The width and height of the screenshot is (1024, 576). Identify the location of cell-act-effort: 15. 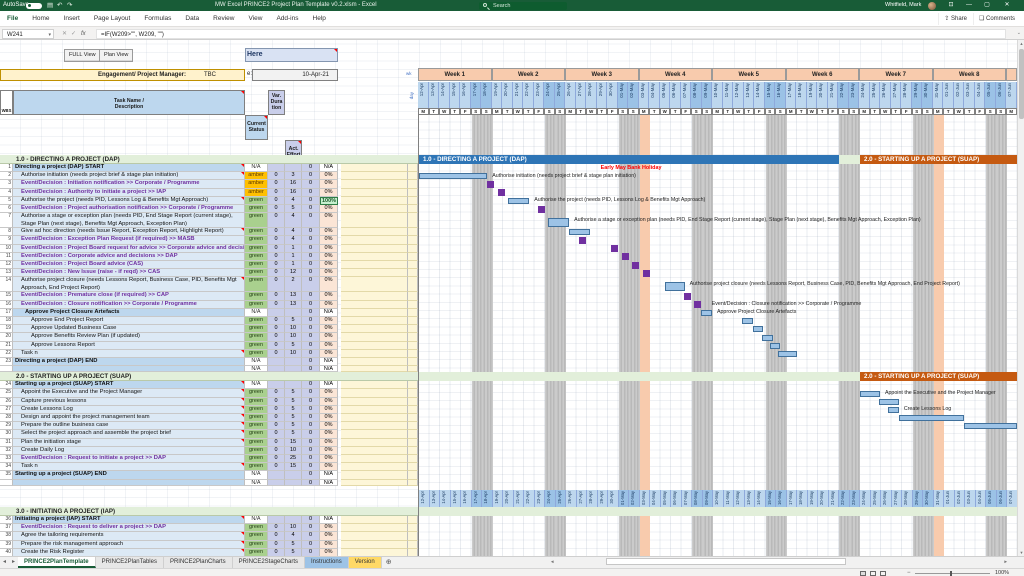
(293, 467).